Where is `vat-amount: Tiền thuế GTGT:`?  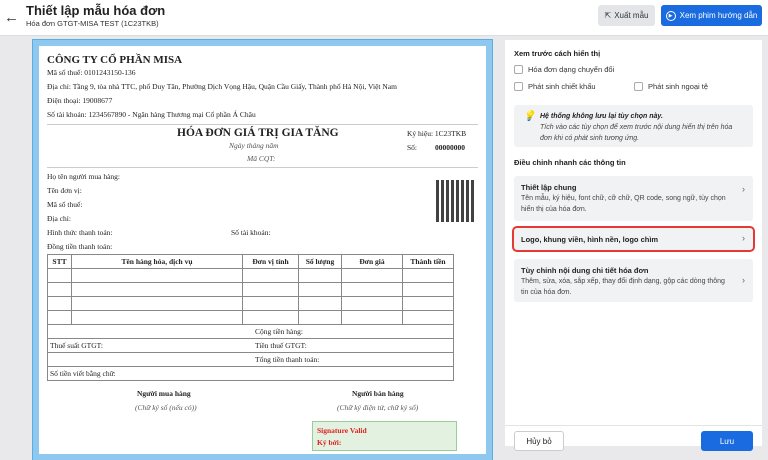
vat-amount: Tiền thuế GTGT: is located at coordinates (281, 345).